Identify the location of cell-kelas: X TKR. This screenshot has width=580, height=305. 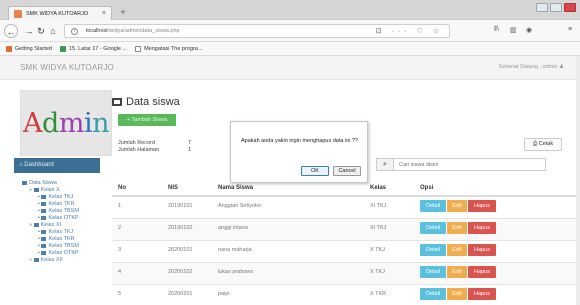
(389, 294).